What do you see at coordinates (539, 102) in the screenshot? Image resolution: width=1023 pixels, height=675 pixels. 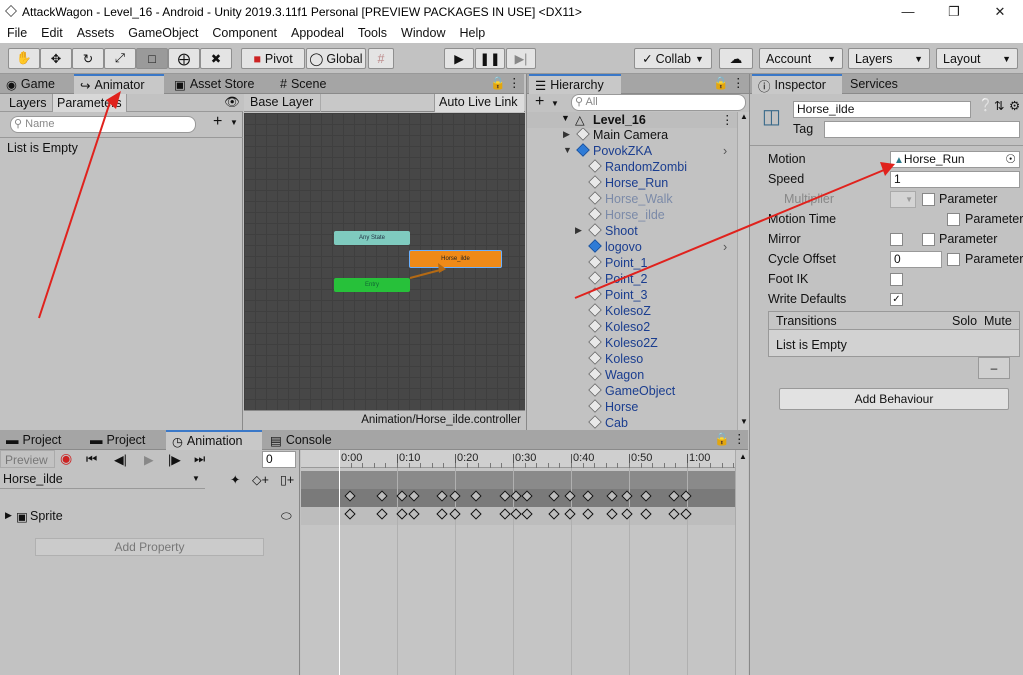 I see `create-icon: +` at bounding box center [539, 102].